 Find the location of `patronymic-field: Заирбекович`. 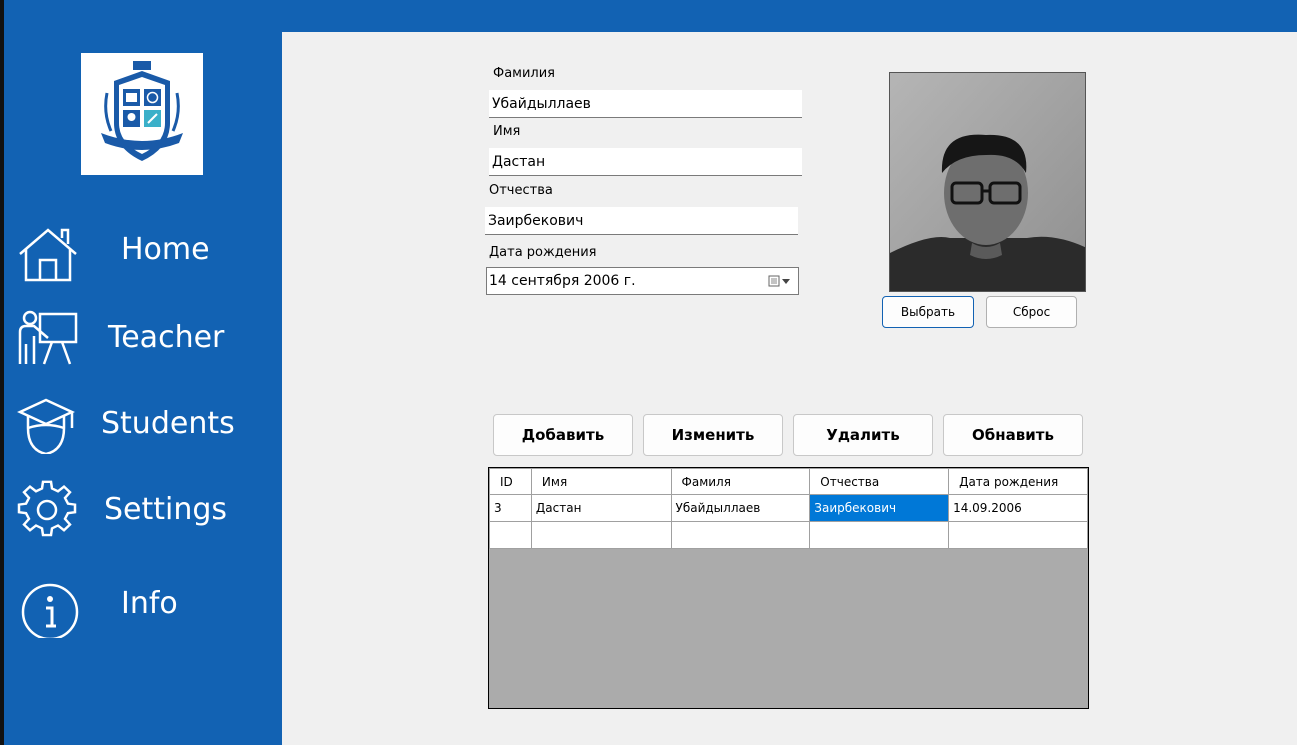

patronymic-field: Заирбекович is located at coordinates (641, 221).